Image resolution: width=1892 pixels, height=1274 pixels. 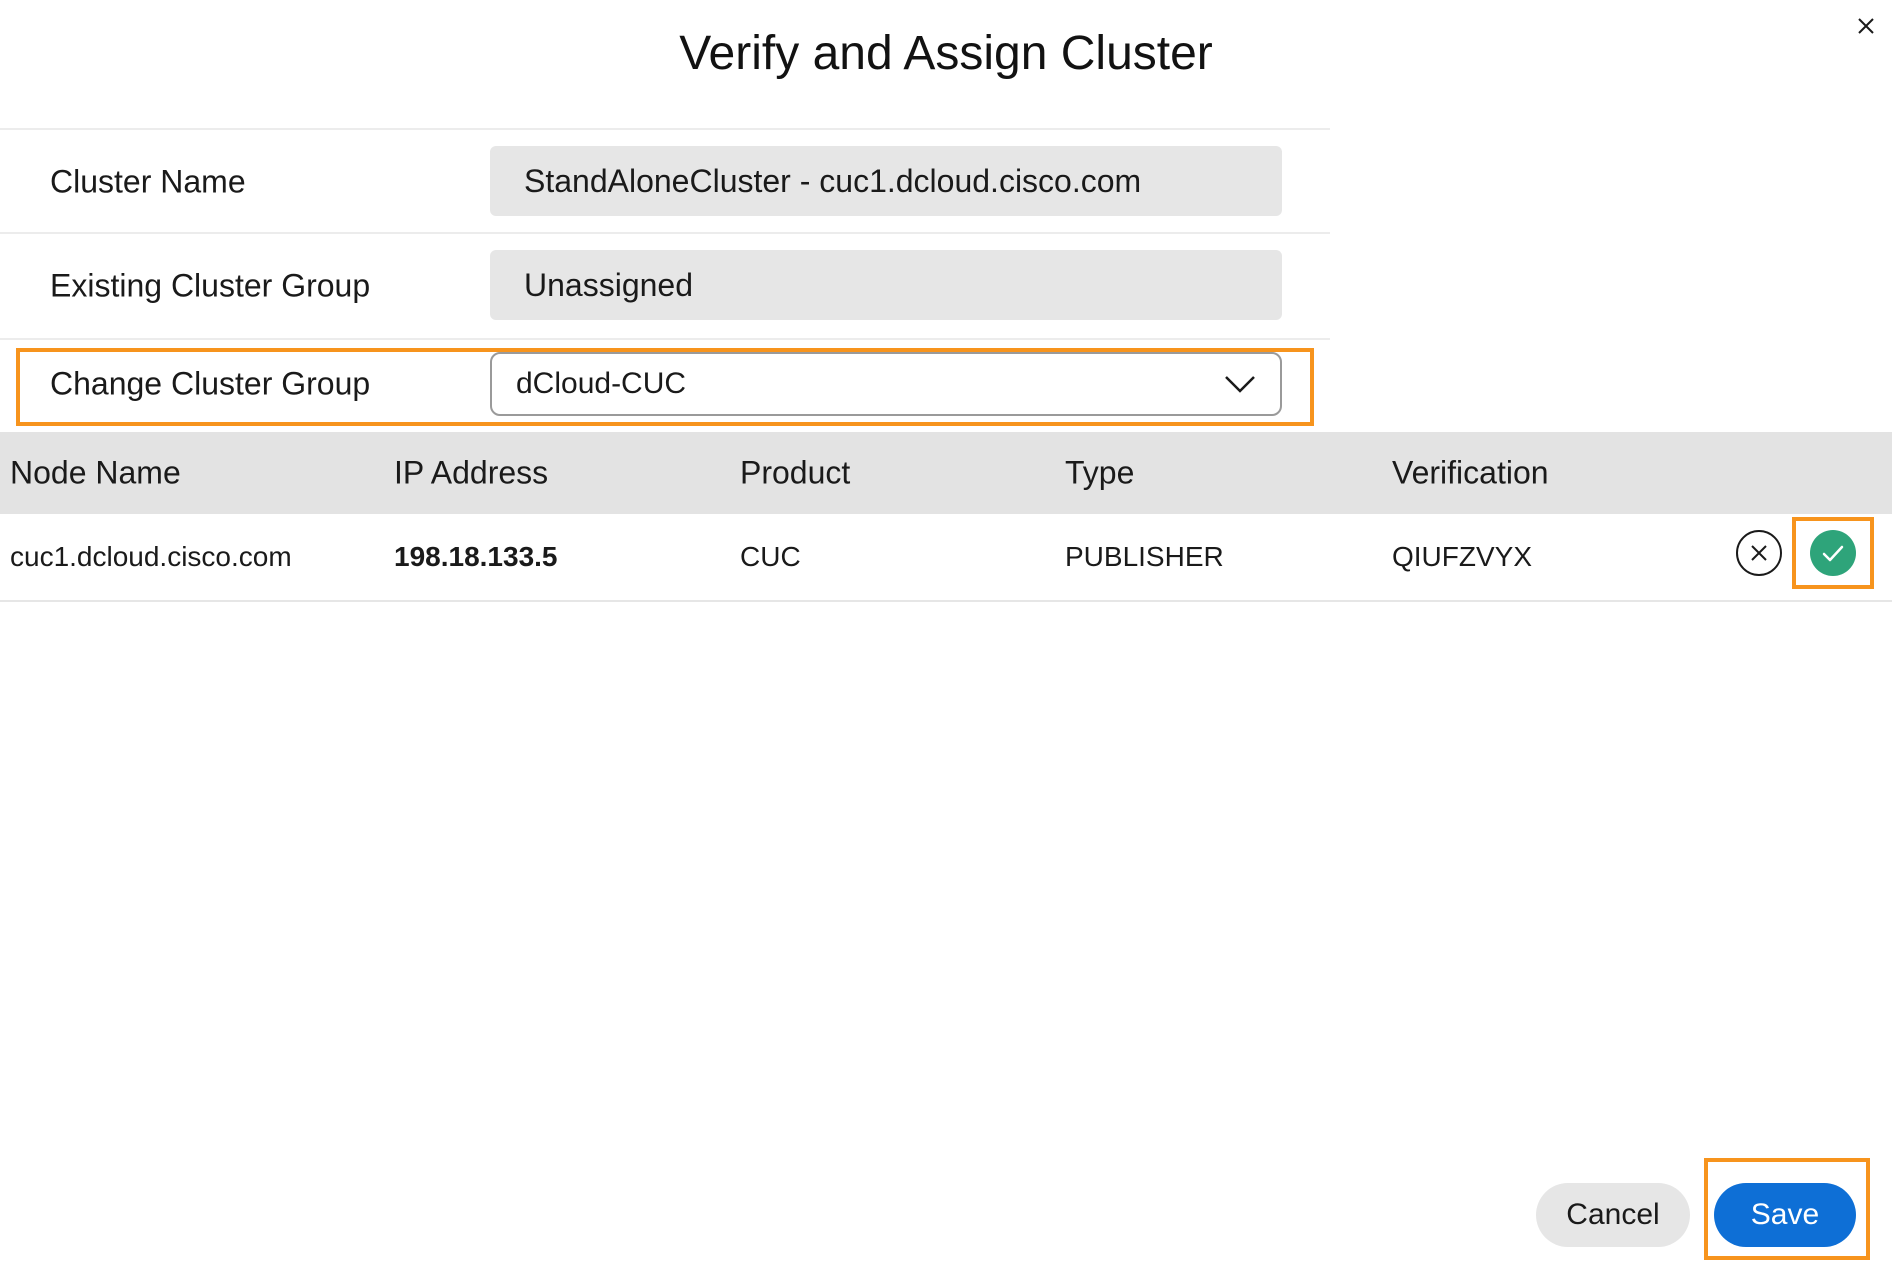 What do you see at coordinates (1613, 1215) in the screenshot?
I see `cancel-button: Cancel` at bounding box center [1613, 1215].